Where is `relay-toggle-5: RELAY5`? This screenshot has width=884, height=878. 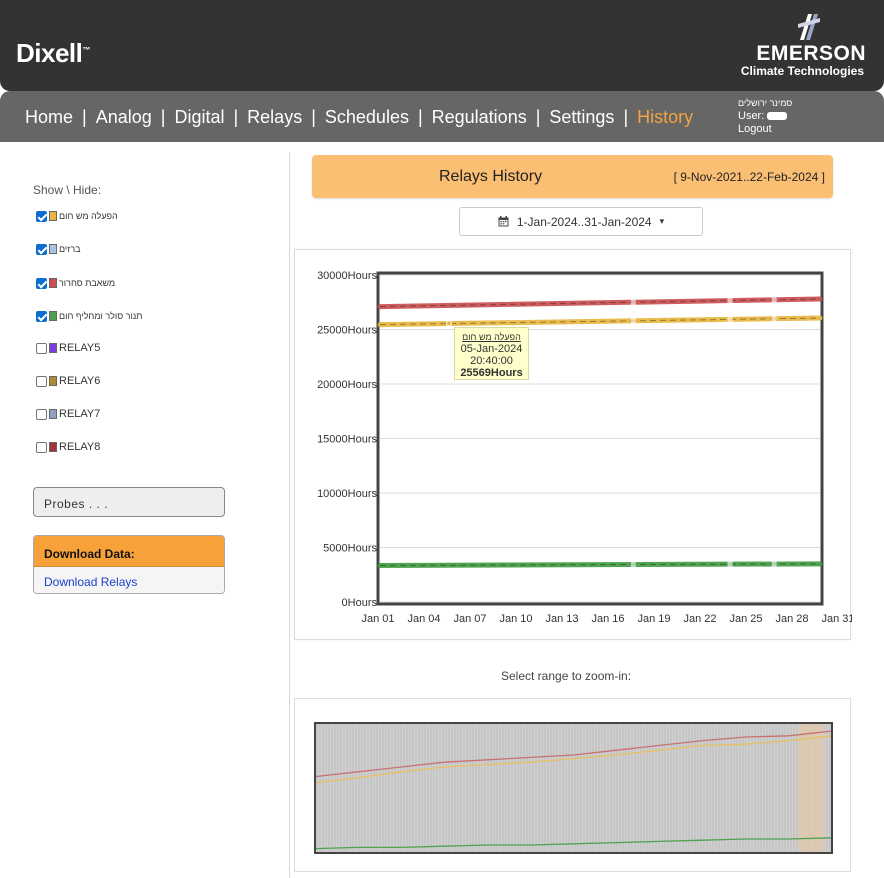 relay-toggle-5: RELAY5 is located at coordinates (68, 348).